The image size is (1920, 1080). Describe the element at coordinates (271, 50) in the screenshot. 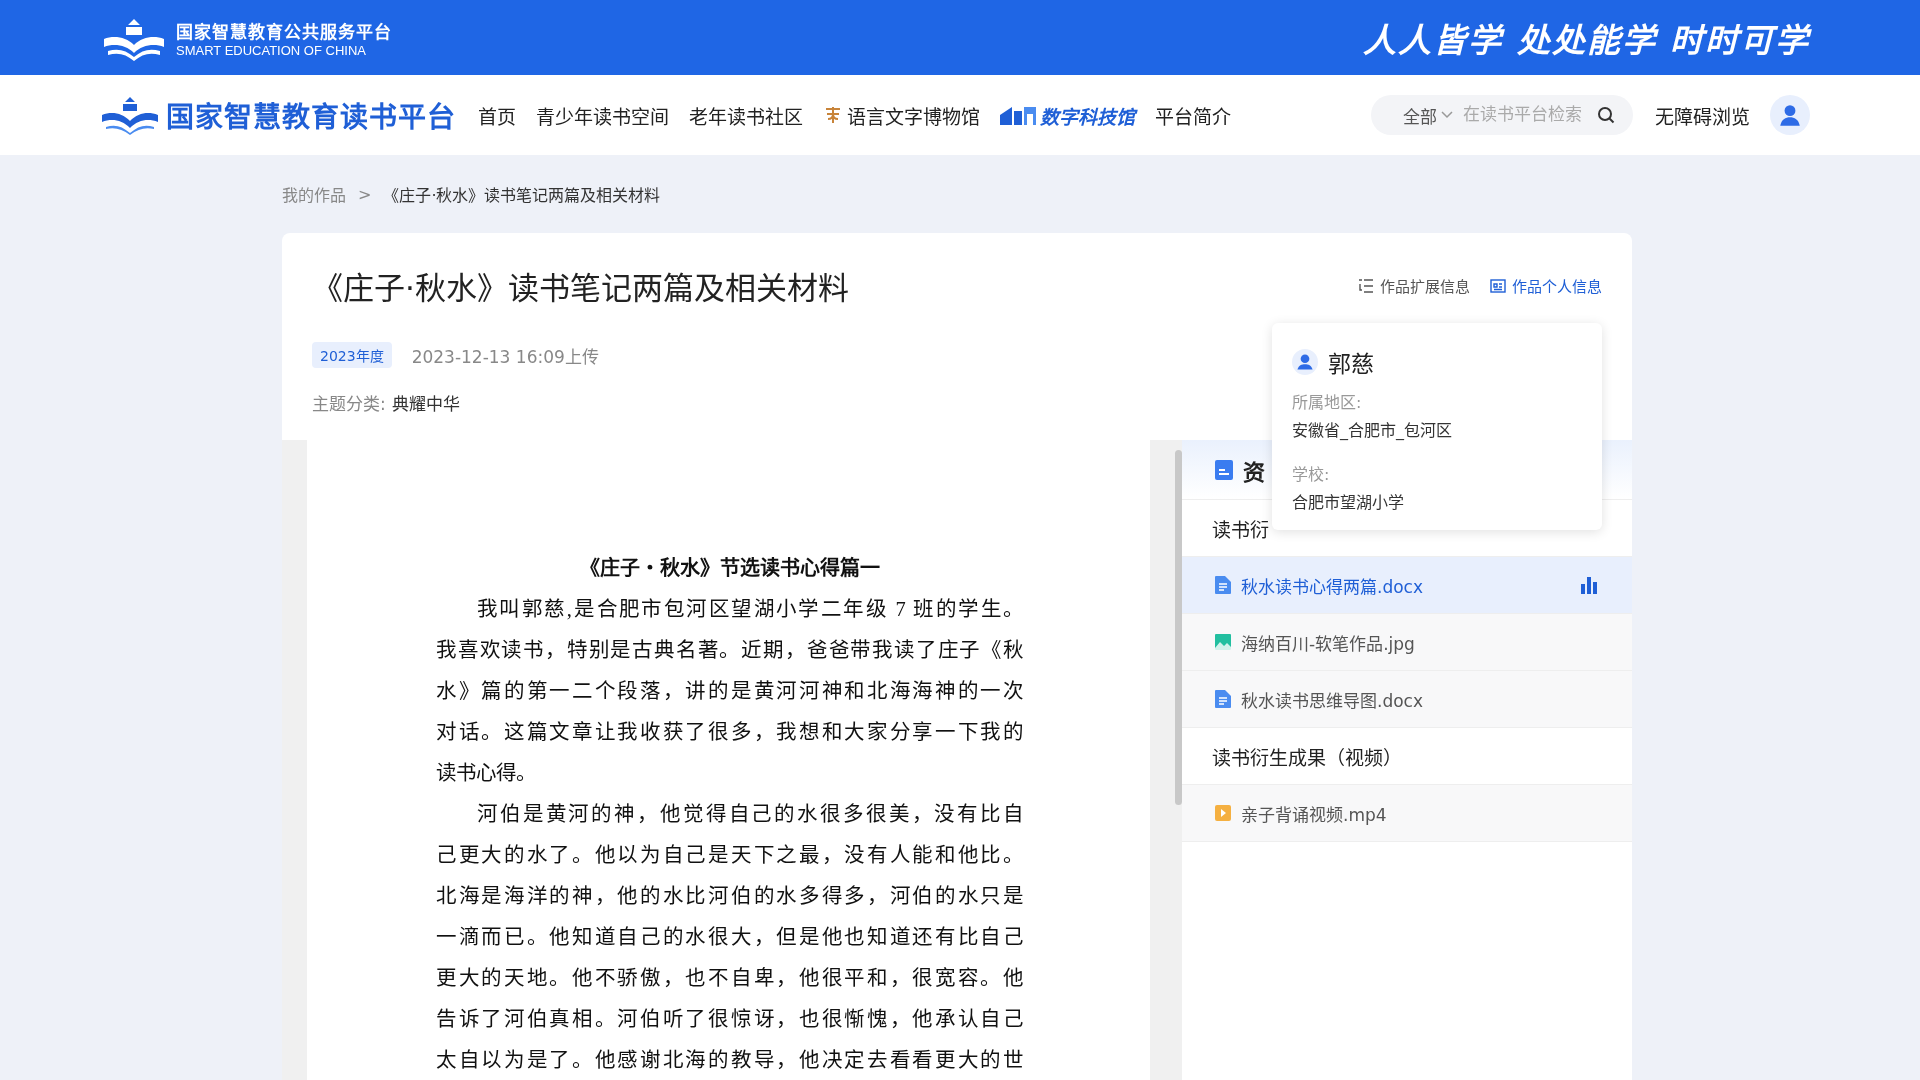

I see `platform-name-english: SMART EDUCATION OF CHINA` at that location.